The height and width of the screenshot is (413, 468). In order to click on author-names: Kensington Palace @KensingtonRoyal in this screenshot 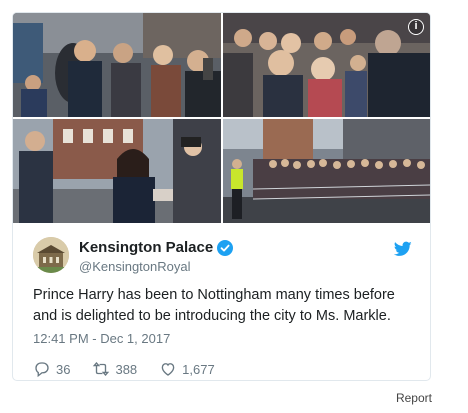, I will do `click(156, 256)`.